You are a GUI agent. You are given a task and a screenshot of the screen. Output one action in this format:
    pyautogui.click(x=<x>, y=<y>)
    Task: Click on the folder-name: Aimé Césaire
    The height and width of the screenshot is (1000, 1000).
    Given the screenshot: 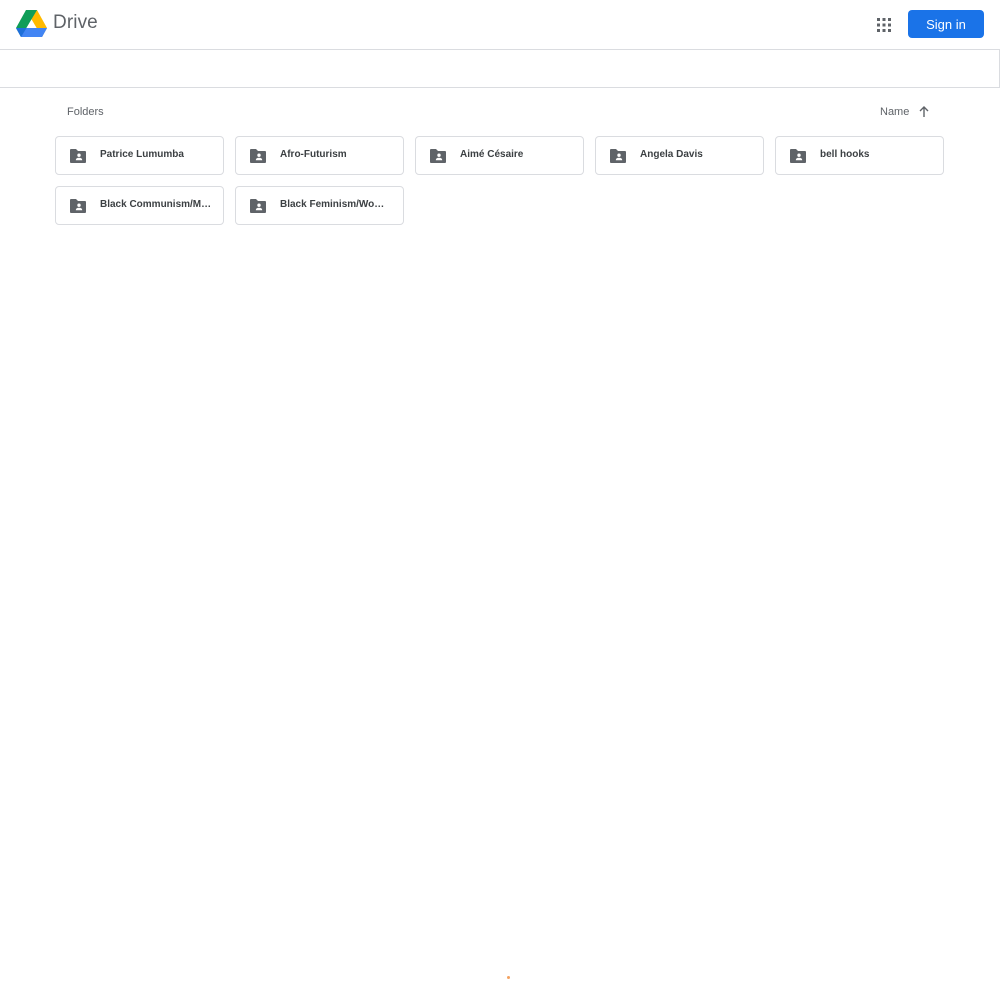 What is the action you would take?
    pyautogui.click(x=492, y=154)
    